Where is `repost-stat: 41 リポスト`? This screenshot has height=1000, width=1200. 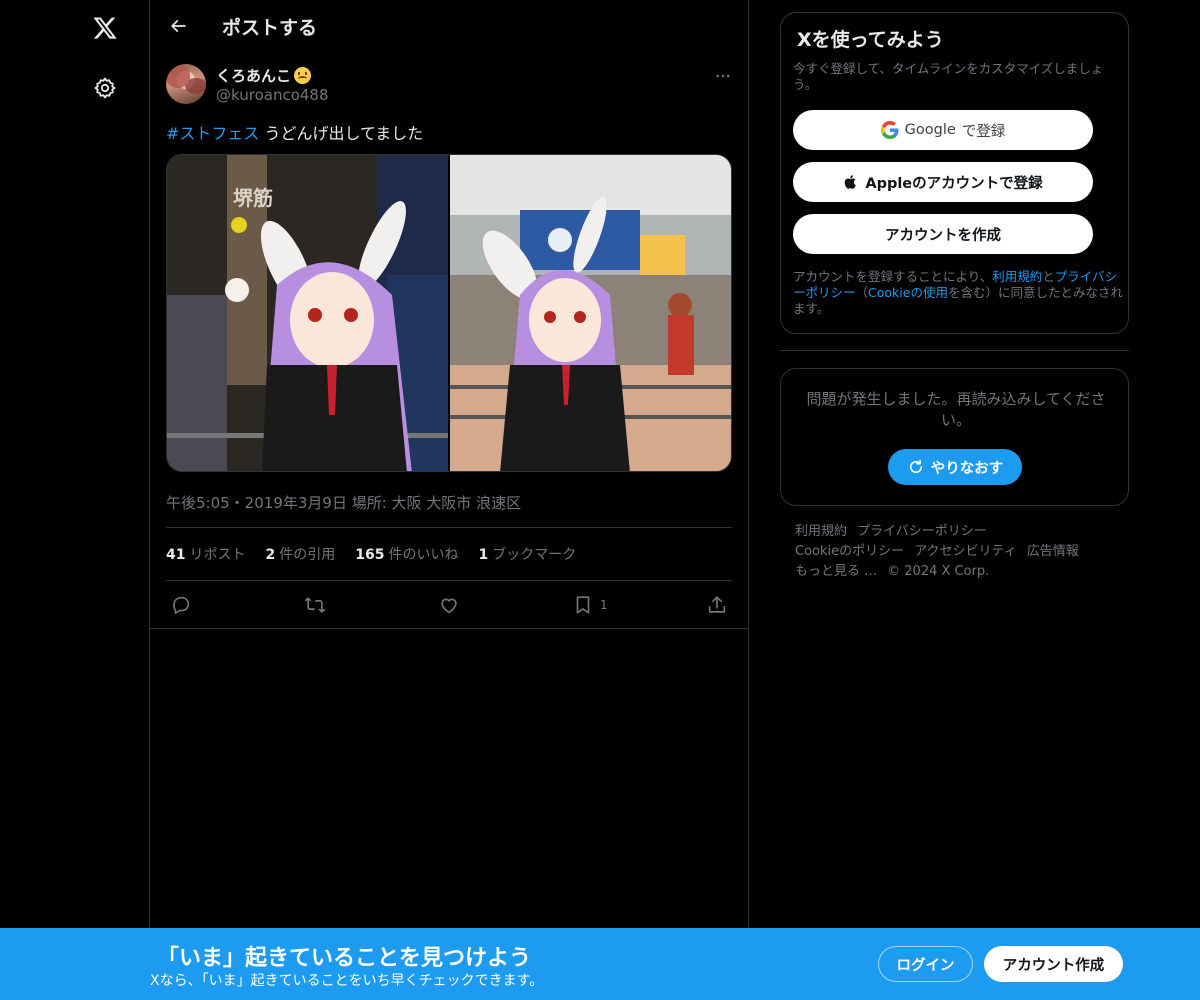
repost-stat: 41 リポスト is located at coordinates (205, 554).